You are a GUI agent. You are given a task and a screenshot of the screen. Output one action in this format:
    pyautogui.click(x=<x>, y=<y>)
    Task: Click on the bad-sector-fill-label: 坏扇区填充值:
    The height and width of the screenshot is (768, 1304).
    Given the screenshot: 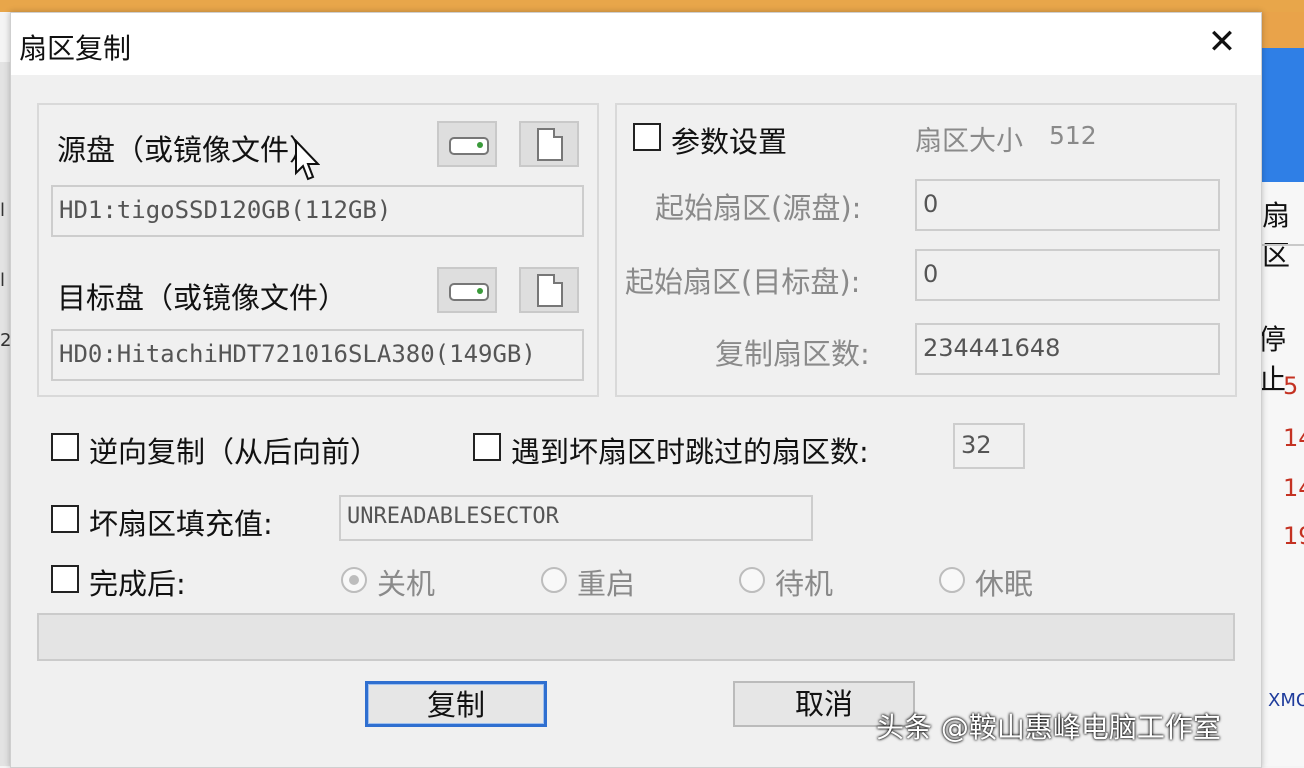 What is the action you would take?
    pyautogui.click(x=181, y=524)
    